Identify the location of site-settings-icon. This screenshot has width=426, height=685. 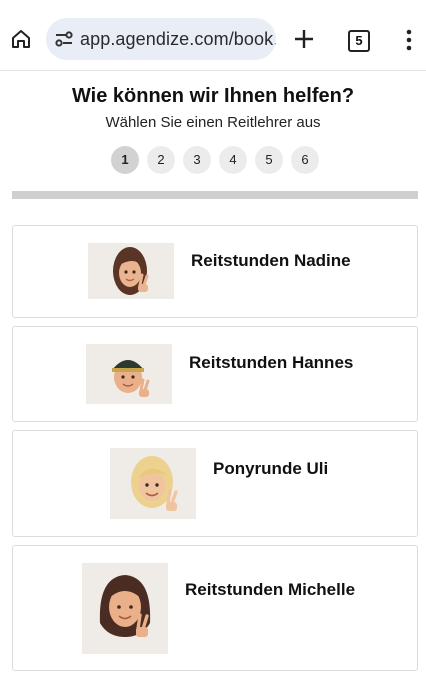
(64, 39).